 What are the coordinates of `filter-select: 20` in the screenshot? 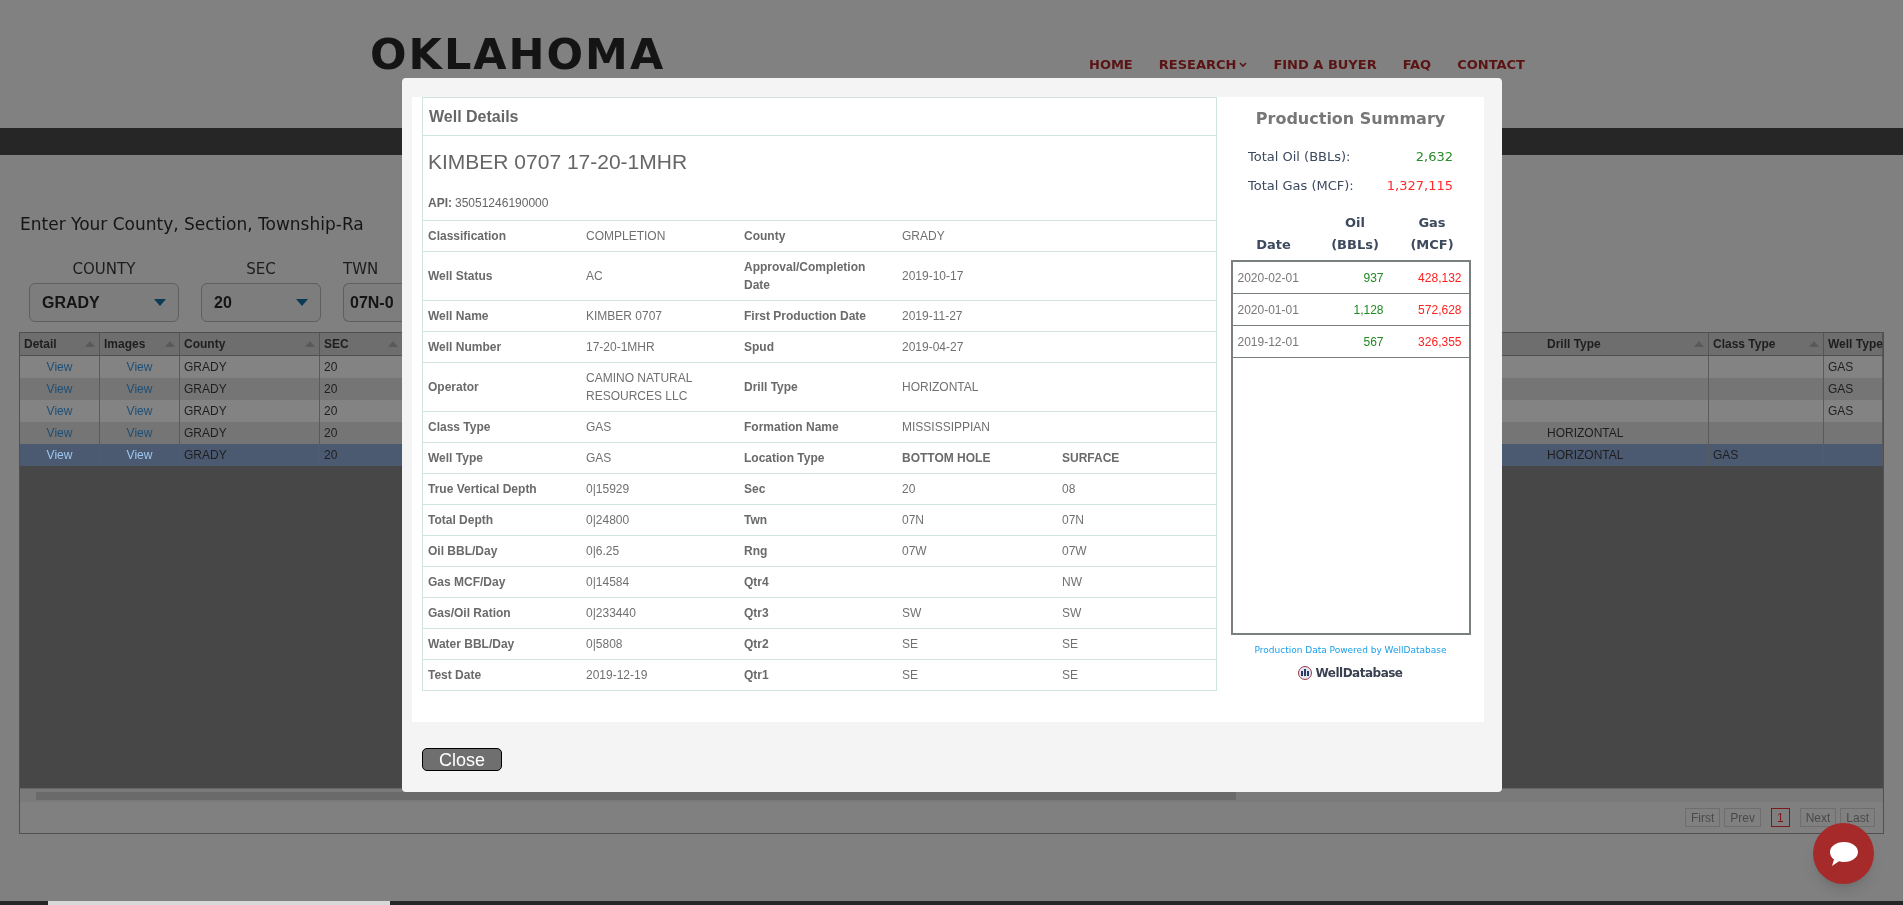 It's located at (261, 302).